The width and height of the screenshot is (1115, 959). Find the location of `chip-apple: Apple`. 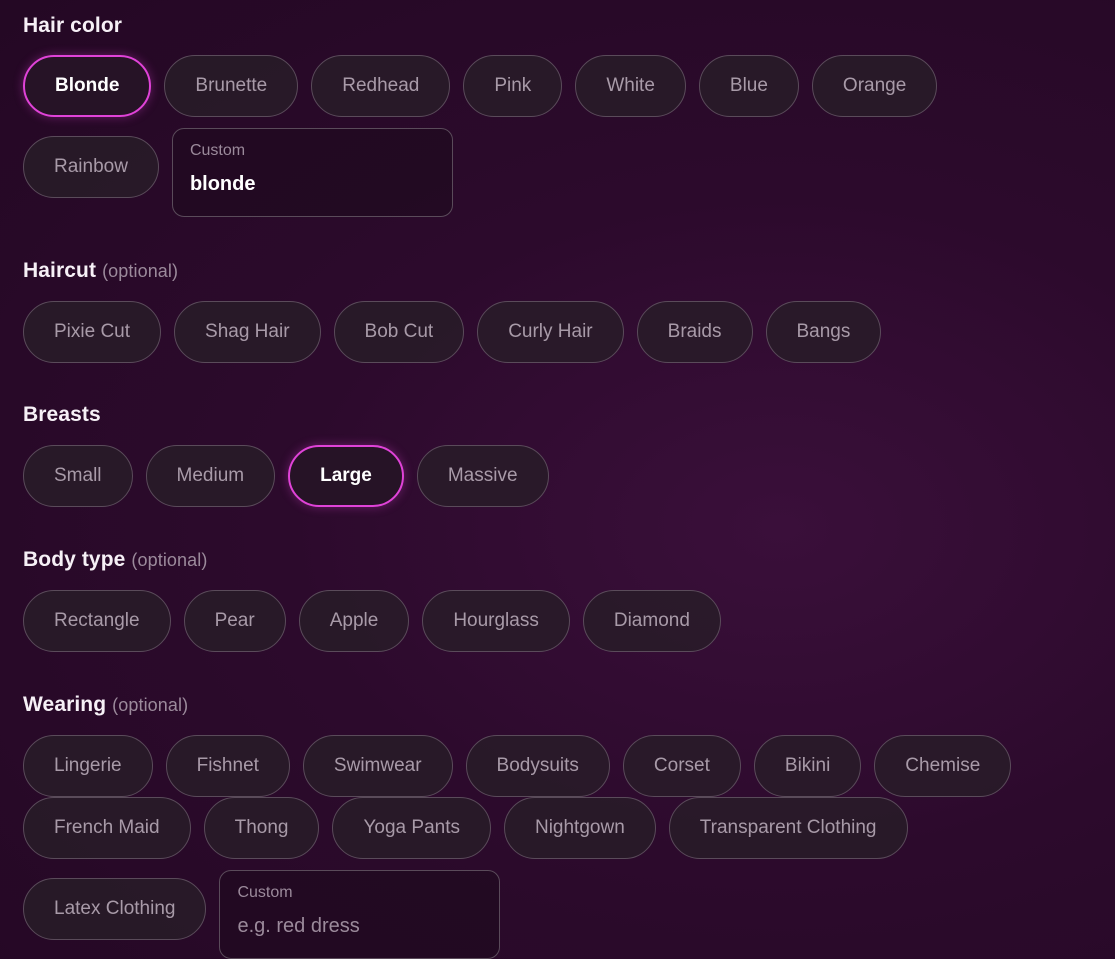

chip-apple: Apple is located at coordinates (354, 621).